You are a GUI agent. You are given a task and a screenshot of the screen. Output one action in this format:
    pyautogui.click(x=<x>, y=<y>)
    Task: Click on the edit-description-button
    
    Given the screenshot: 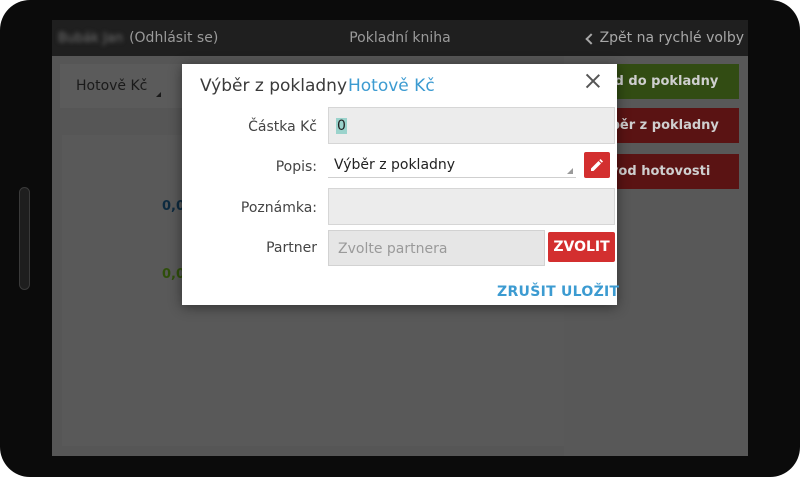 What is the action you would take?
    pyautogui.click(x=597, y=165)
    